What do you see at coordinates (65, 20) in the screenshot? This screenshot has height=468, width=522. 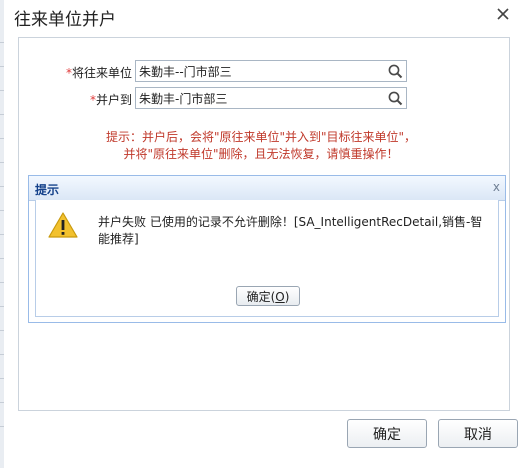 I see `dialog-title: 往来单位并户` at bounding box center [65, 20].